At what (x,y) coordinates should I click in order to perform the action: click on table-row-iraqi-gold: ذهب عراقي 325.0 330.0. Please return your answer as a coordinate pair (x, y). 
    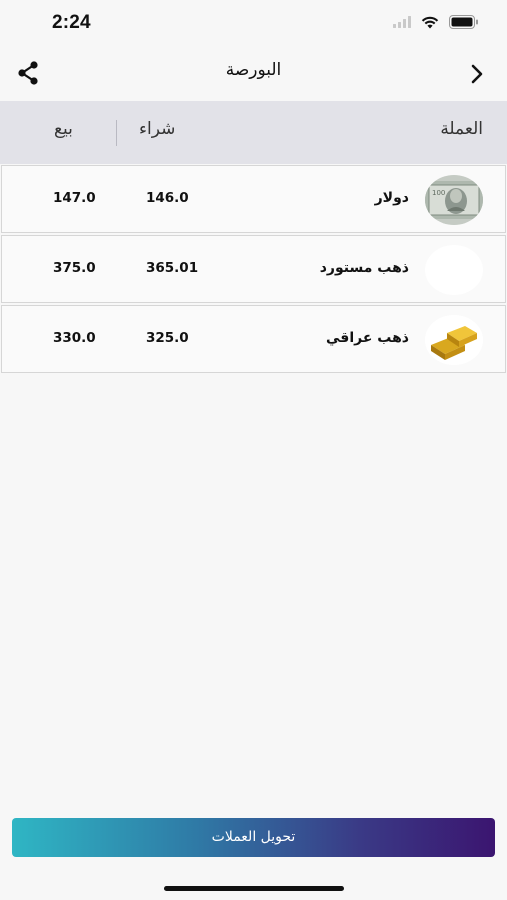
    Looking at the image, I should click on (253, 339).